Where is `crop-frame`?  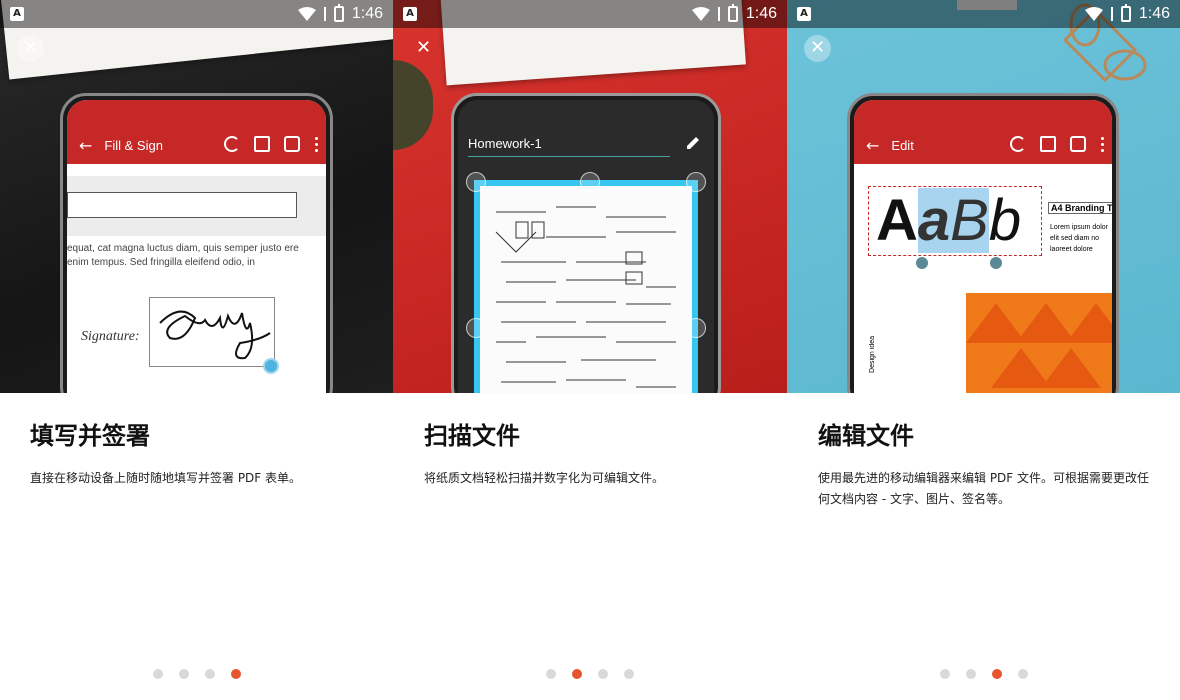 crop-frame is located at coordinates (586, 286).